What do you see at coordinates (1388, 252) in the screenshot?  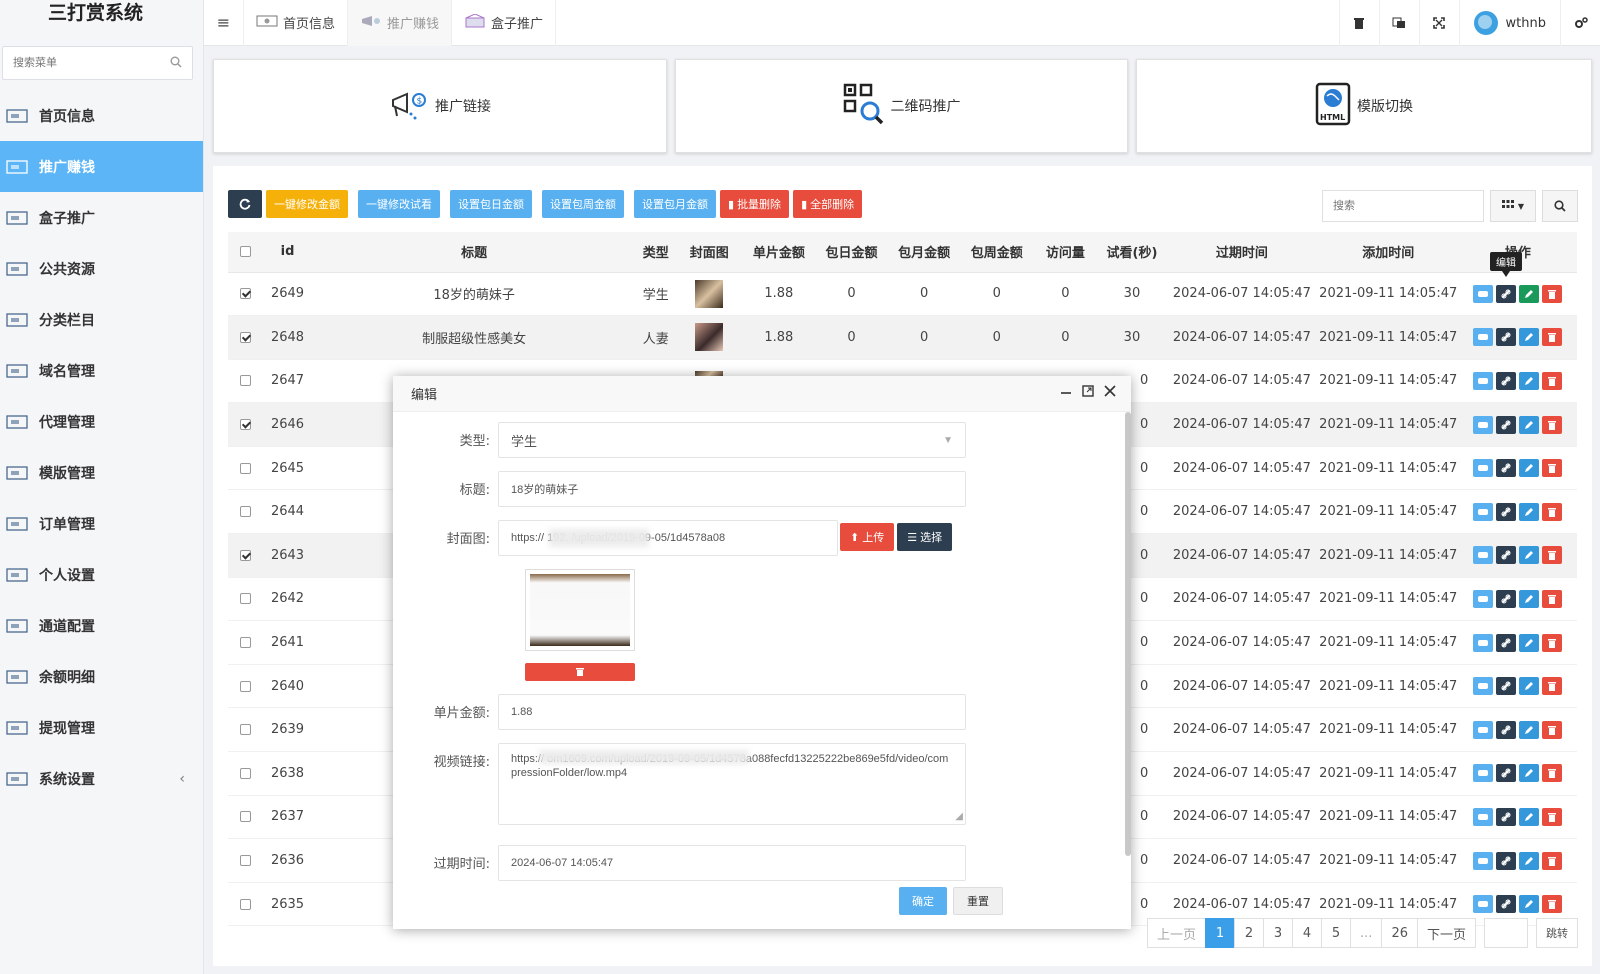 I see `column-header: 添加时间` at bounding box center [1388, 252].